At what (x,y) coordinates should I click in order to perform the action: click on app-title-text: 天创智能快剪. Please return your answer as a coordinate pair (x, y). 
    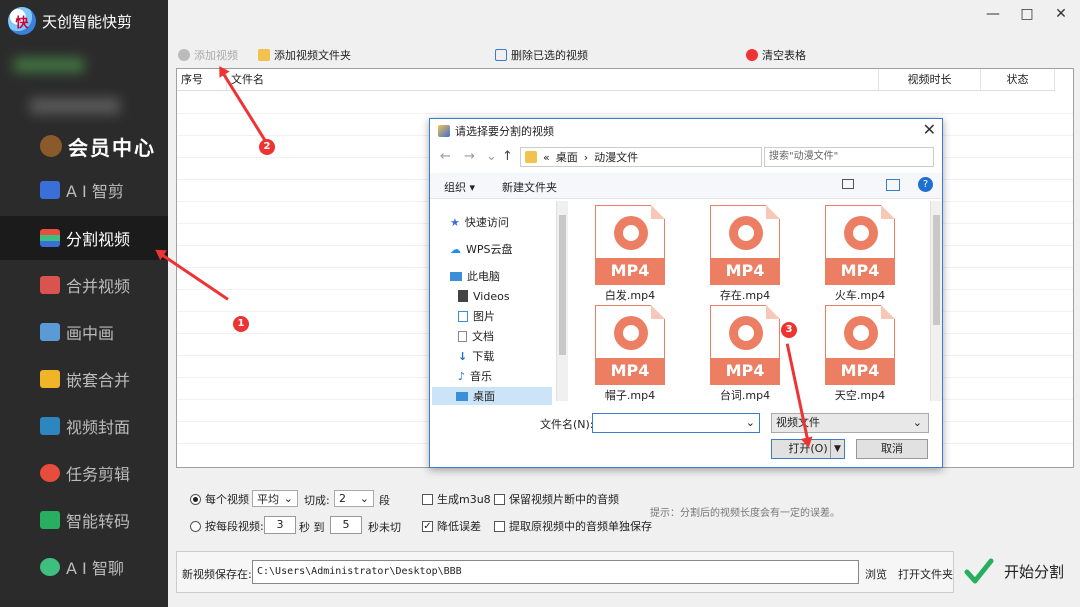
    Looking at the image, I should click on (87, 21).